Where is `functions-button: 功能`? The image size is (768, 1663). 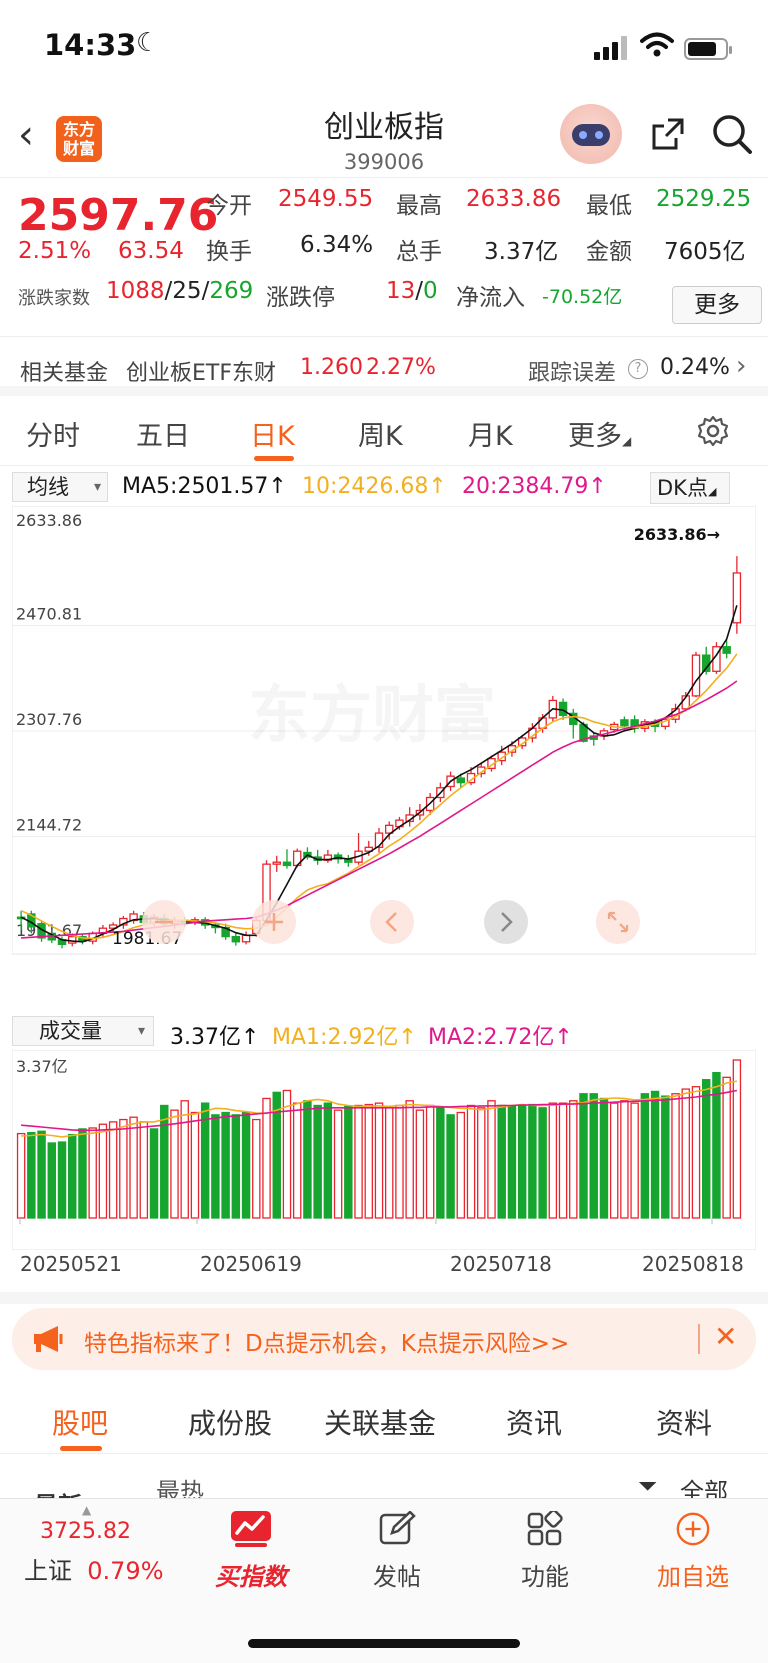 functions-button: 功能 is located at coordinates (545, 1550).